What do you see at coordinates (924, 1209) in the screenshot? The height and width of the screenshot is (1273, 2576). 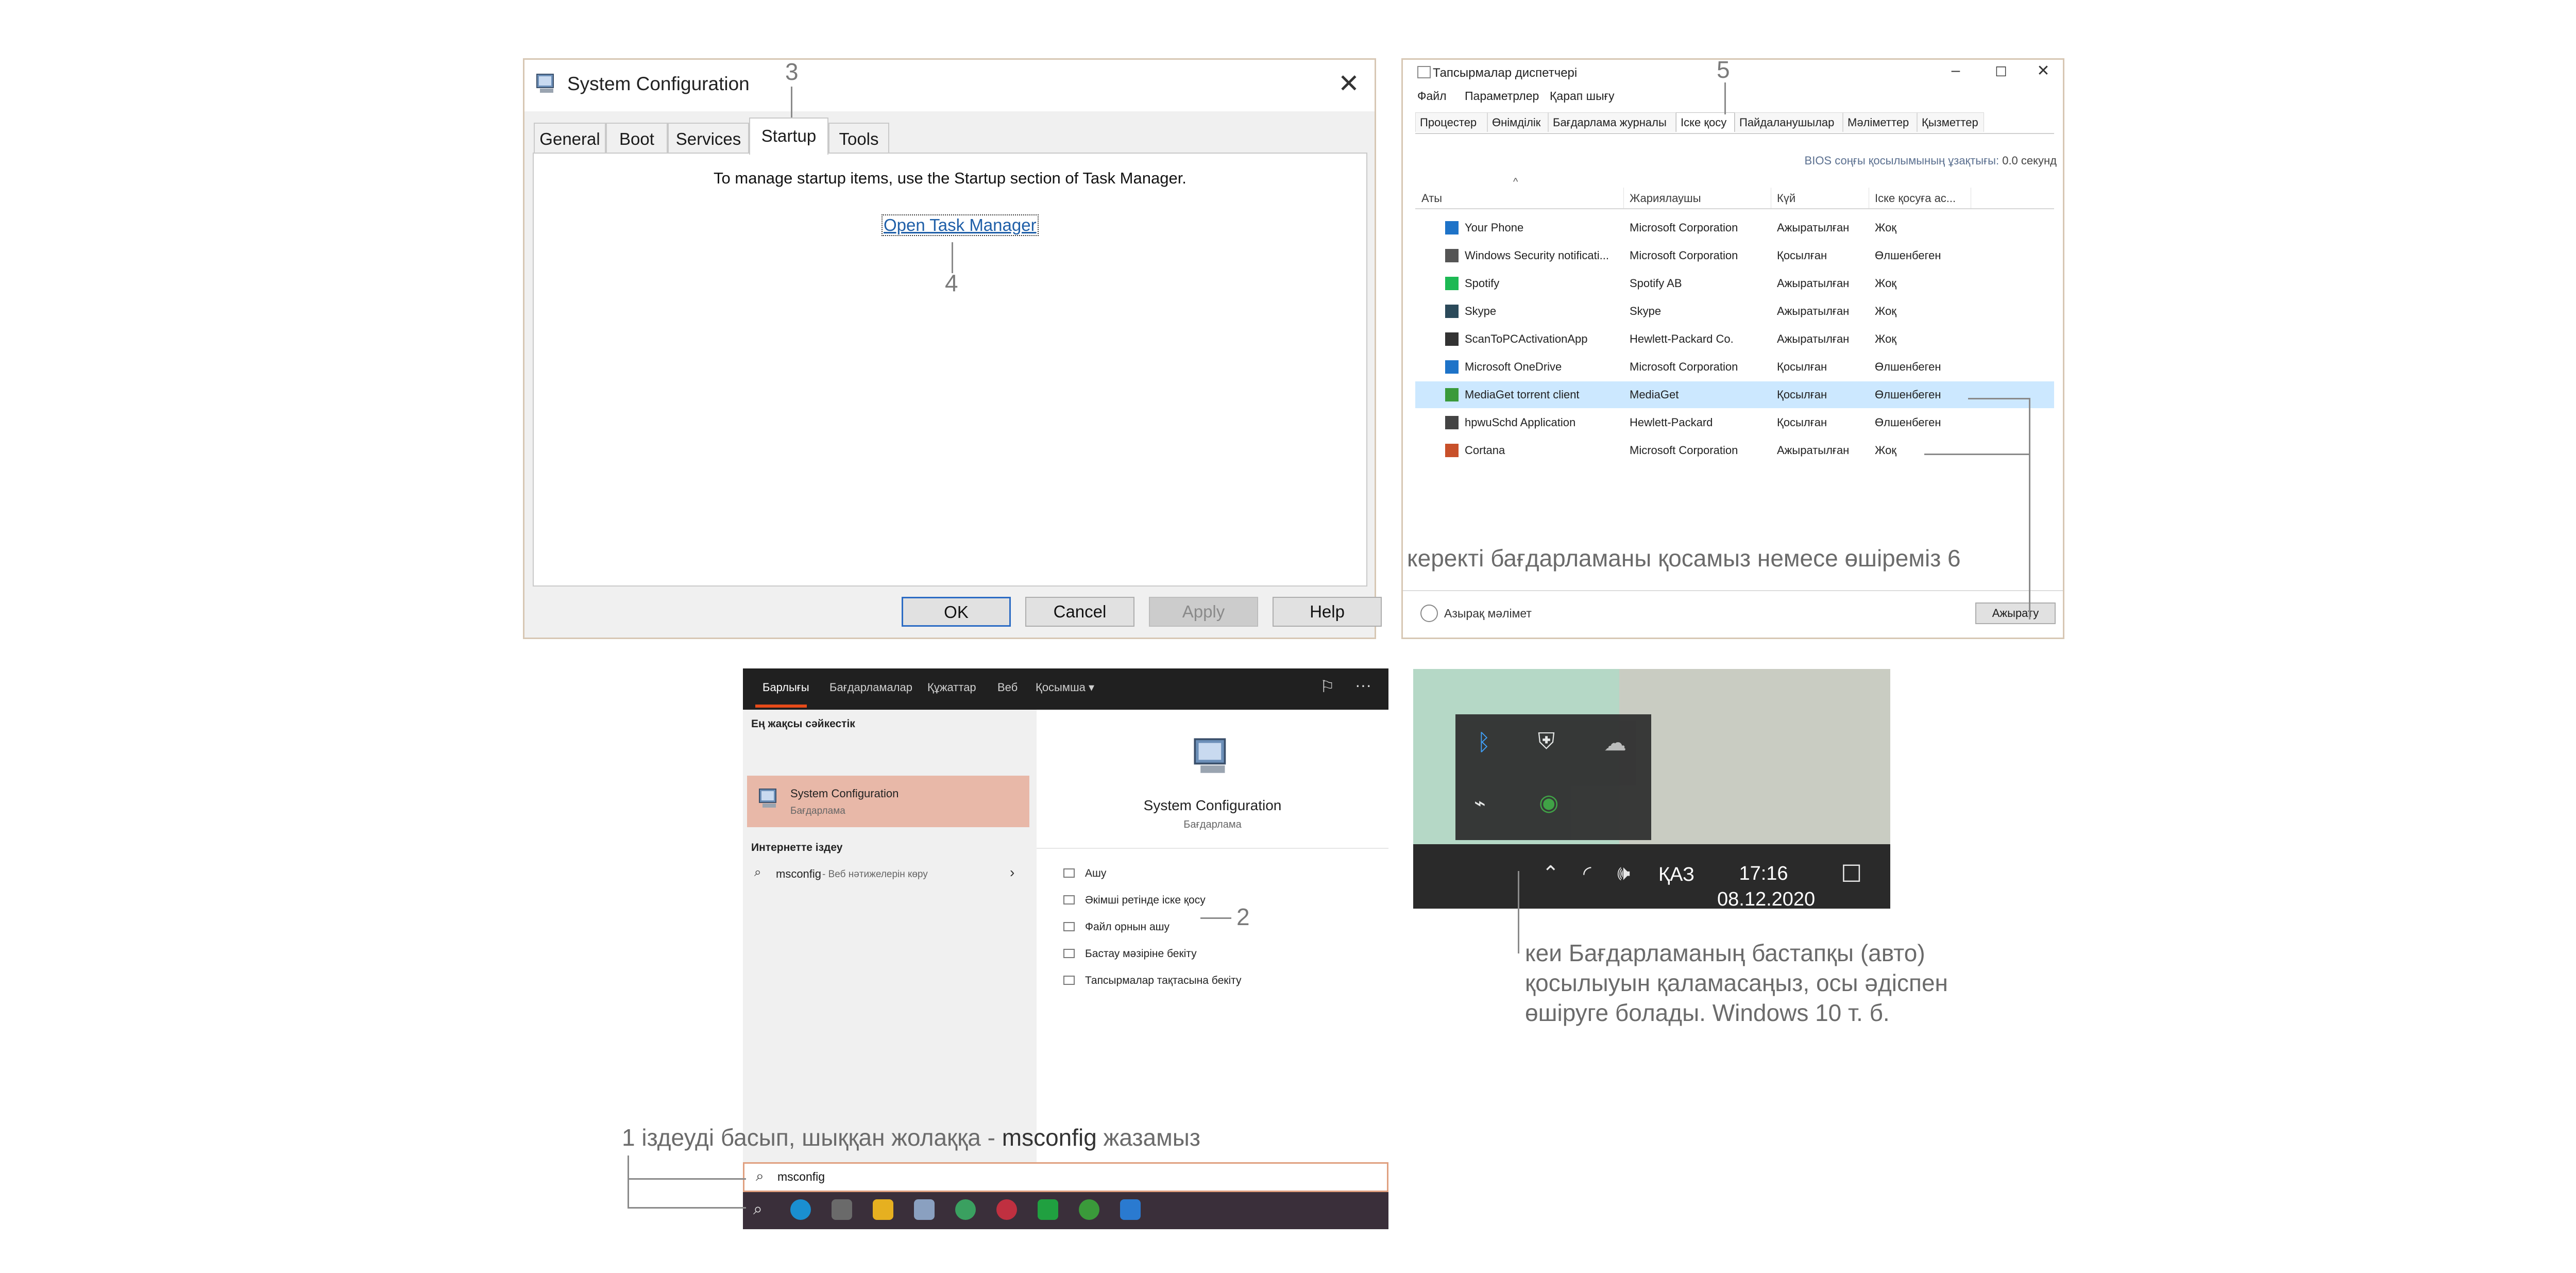 I see `calculator-icon` at bounding box center [924, 1209].